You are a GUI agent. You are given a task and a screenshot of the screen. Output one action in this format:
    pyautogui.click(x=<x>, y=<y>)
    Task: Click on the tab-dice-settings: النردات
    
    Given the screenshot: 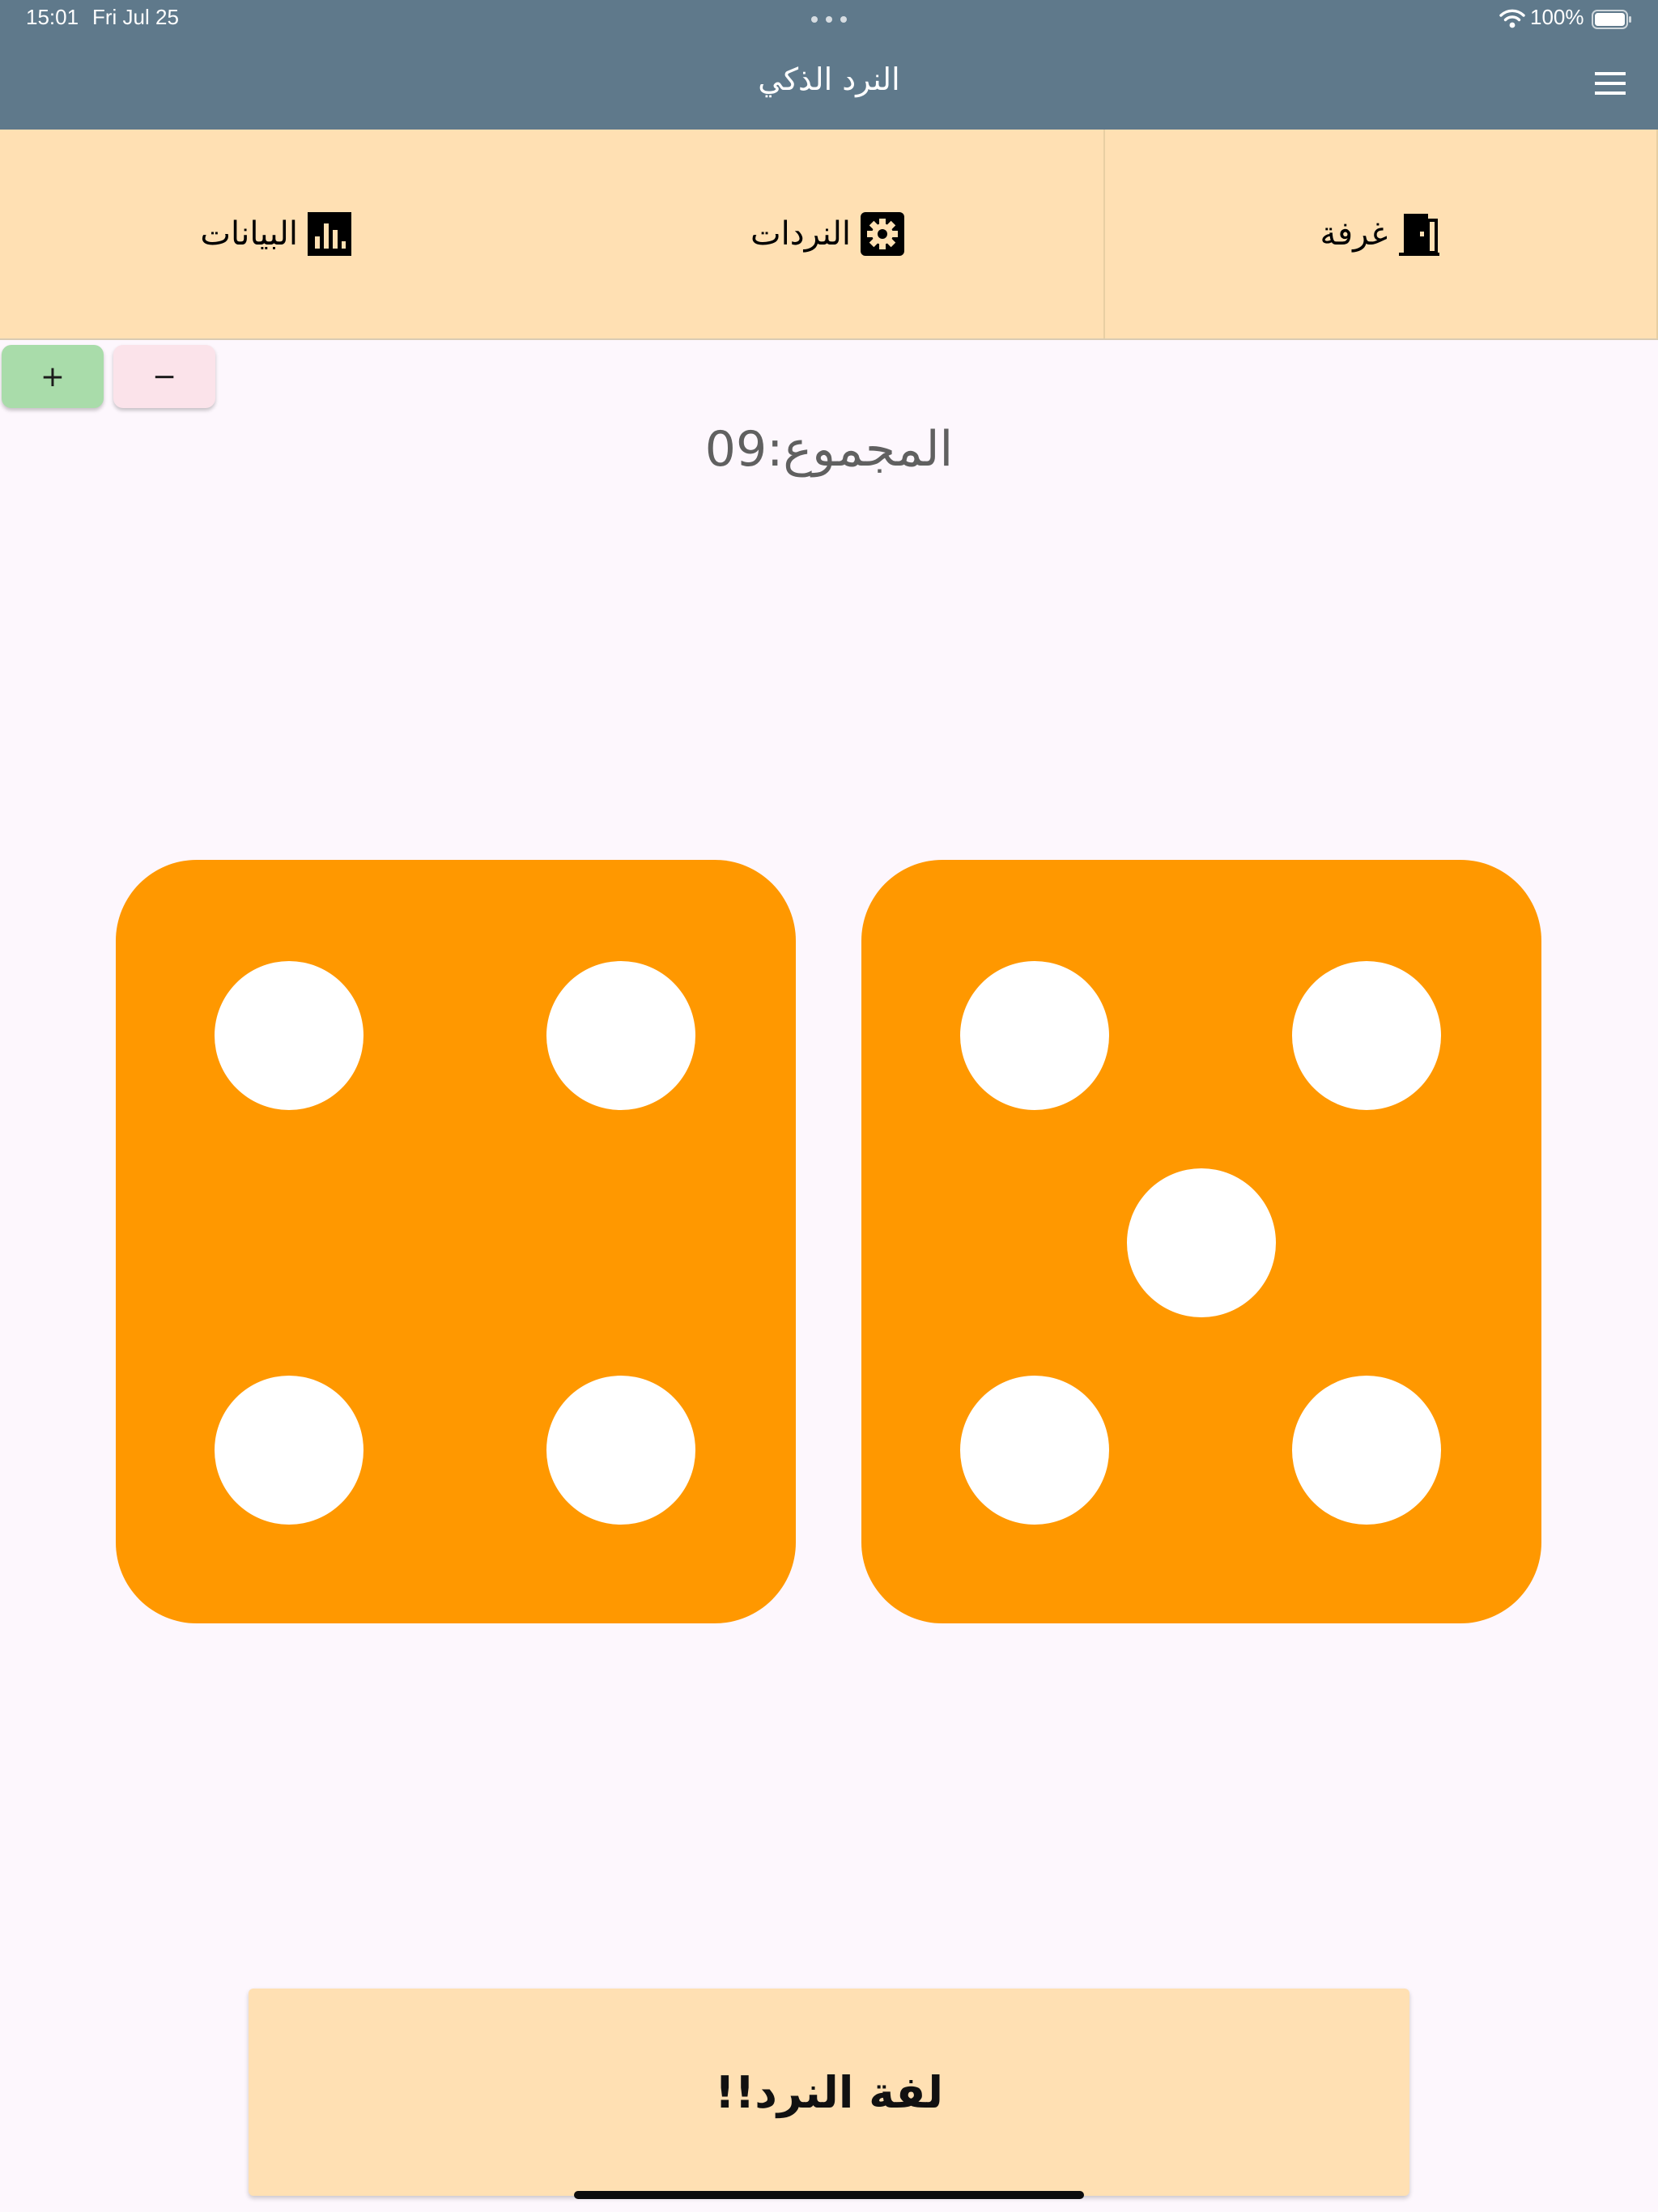 What is the action you would take?
    pyautogui.click(x=828, y=234)
    